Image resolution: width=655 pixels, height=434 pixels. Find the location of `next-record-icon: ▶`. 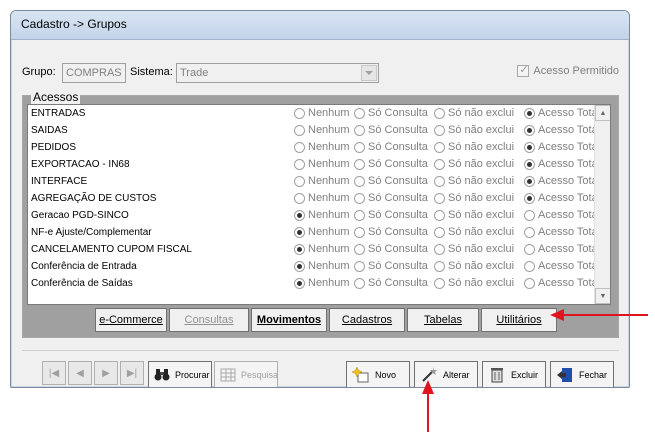

next-record-icon: ▶ is located at coordinates (106, 373).